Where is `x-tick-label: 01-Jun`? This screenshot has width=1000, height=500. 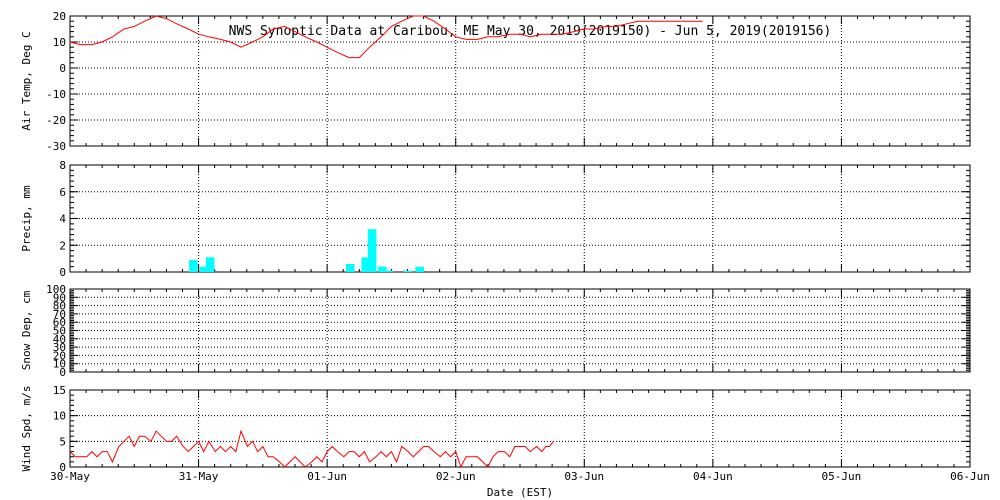 x-tick-label: 01-Jun is located at coordinates (327, 476).